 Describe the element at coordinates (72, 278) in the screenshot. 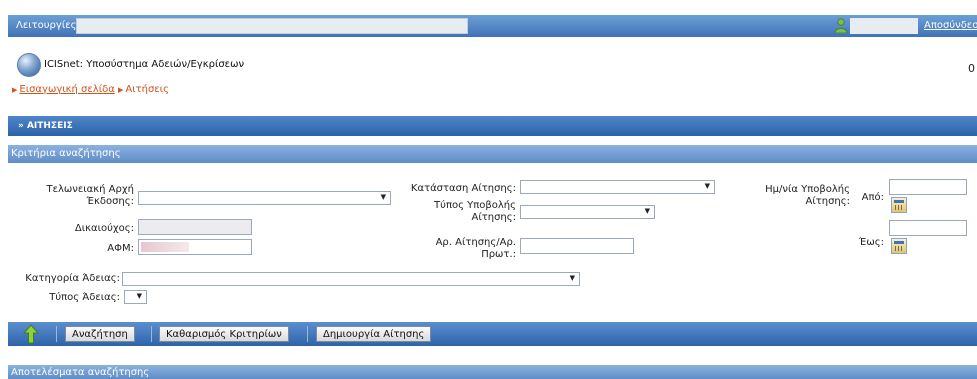

I see `license-category-label: Κατηγορία Άδειας:` at that location.